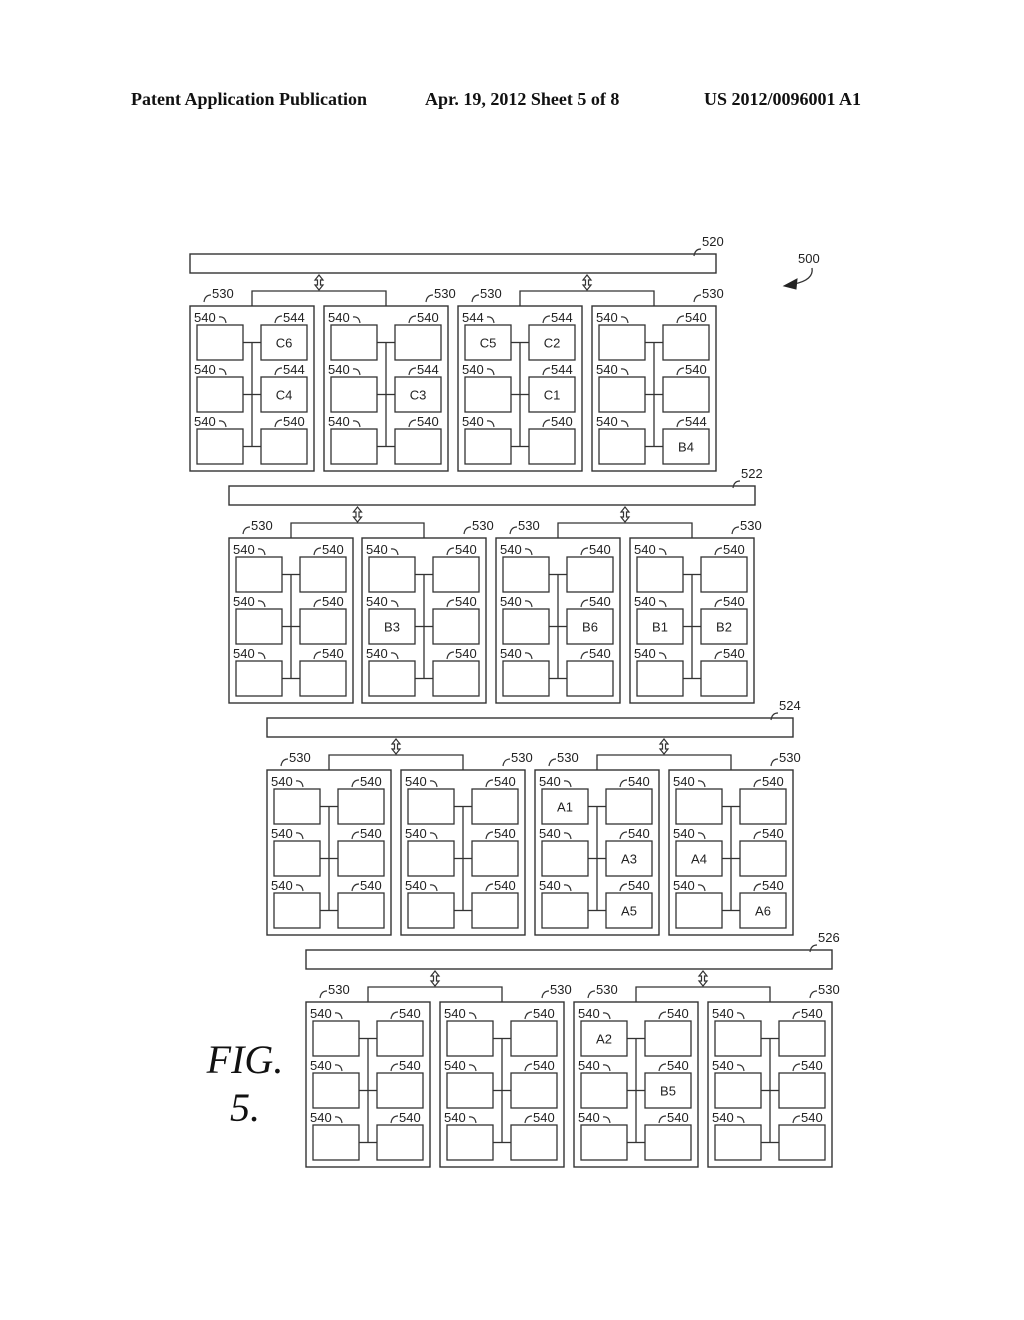 The width and height of the screenshot is (1024, 1320). What do you see at coordinates (319, 298) in the screenshot?
I see `pod-pair-link` at bounding box center [319, 298].